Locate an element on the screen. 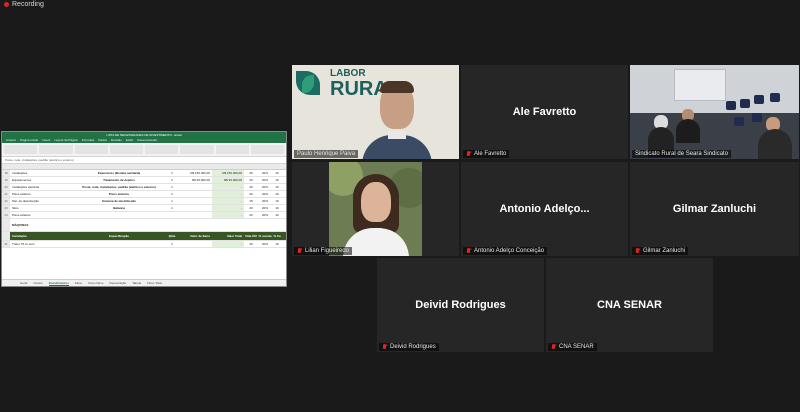  sheet-tab: Custos is located at coordinates (37, 283).